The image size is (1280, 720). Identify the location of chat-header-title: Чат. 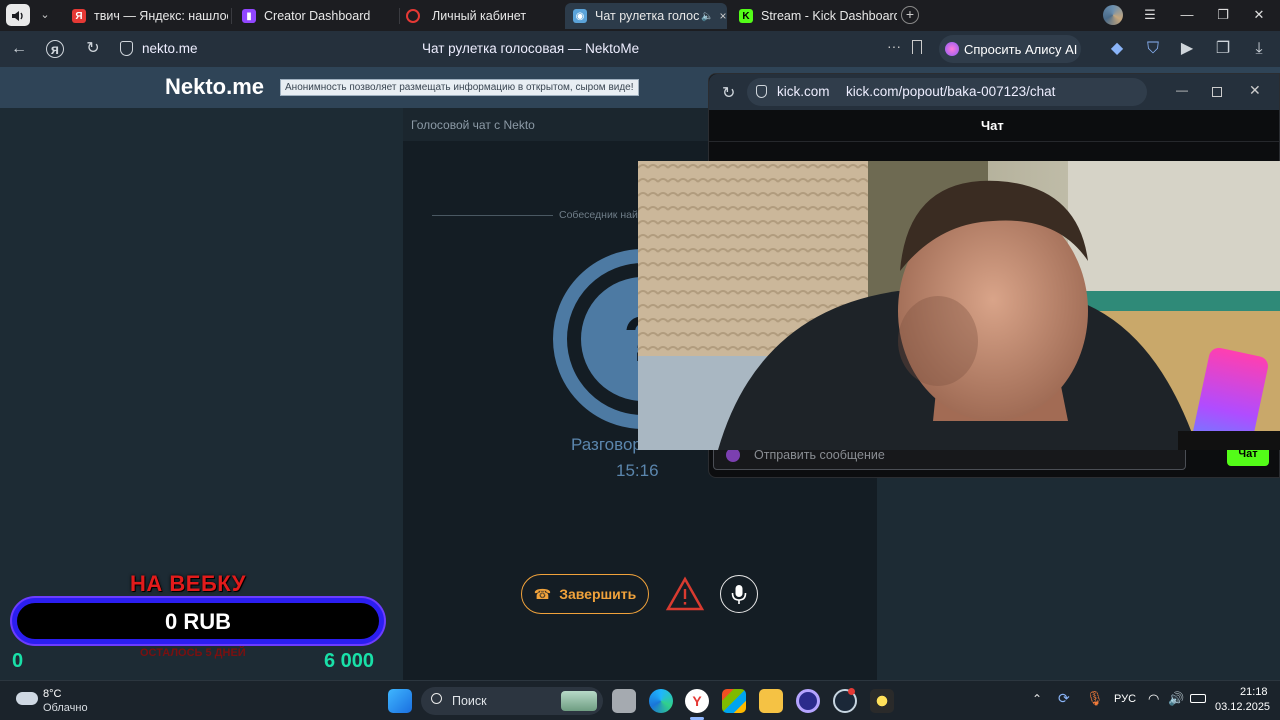
(992, 125).